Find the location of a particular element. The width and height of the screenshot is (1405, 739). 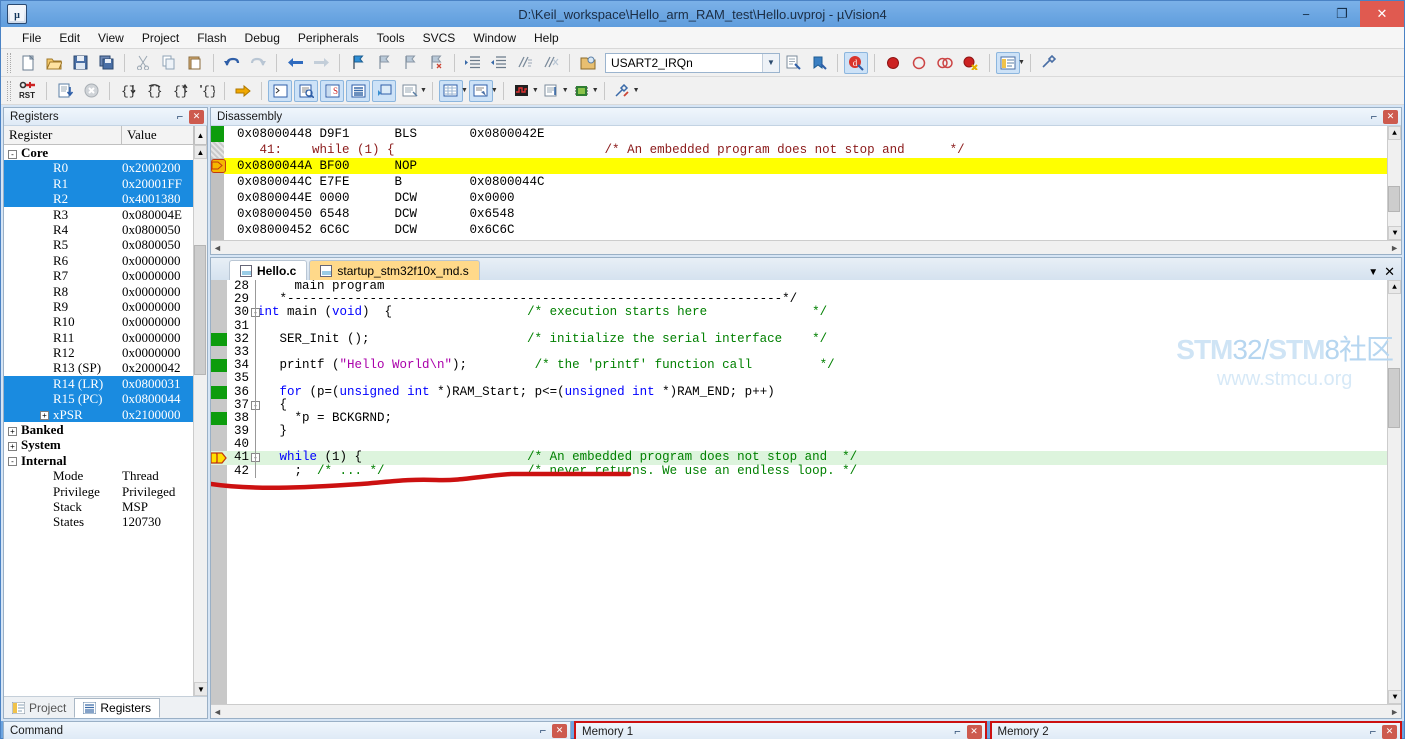

copy-icon is located at coordinates (169, 63).